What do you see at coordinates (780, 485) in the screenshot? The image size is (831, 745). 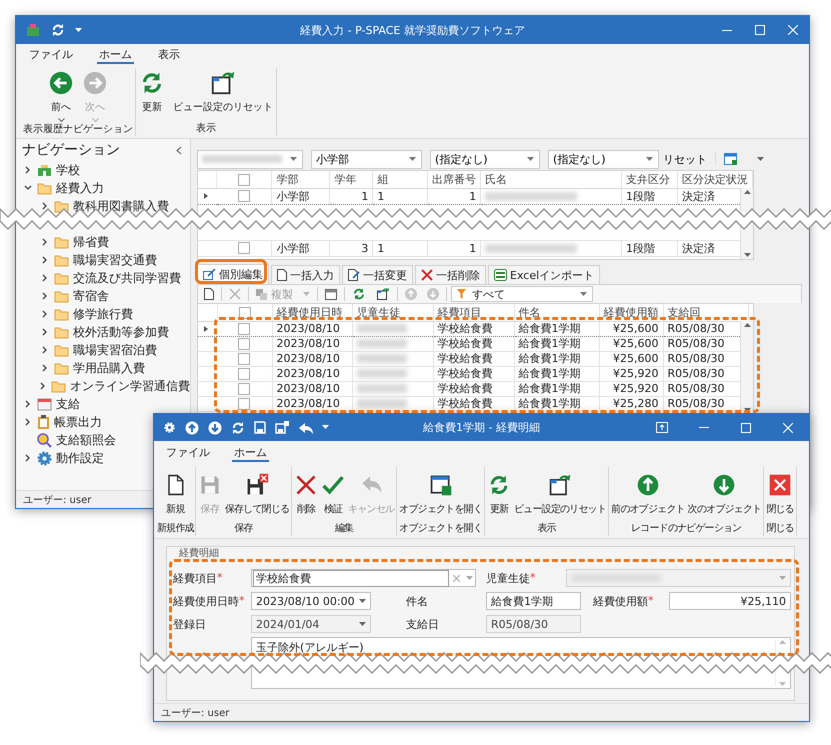 I see `close-icon` at bounding box center [780, 485].